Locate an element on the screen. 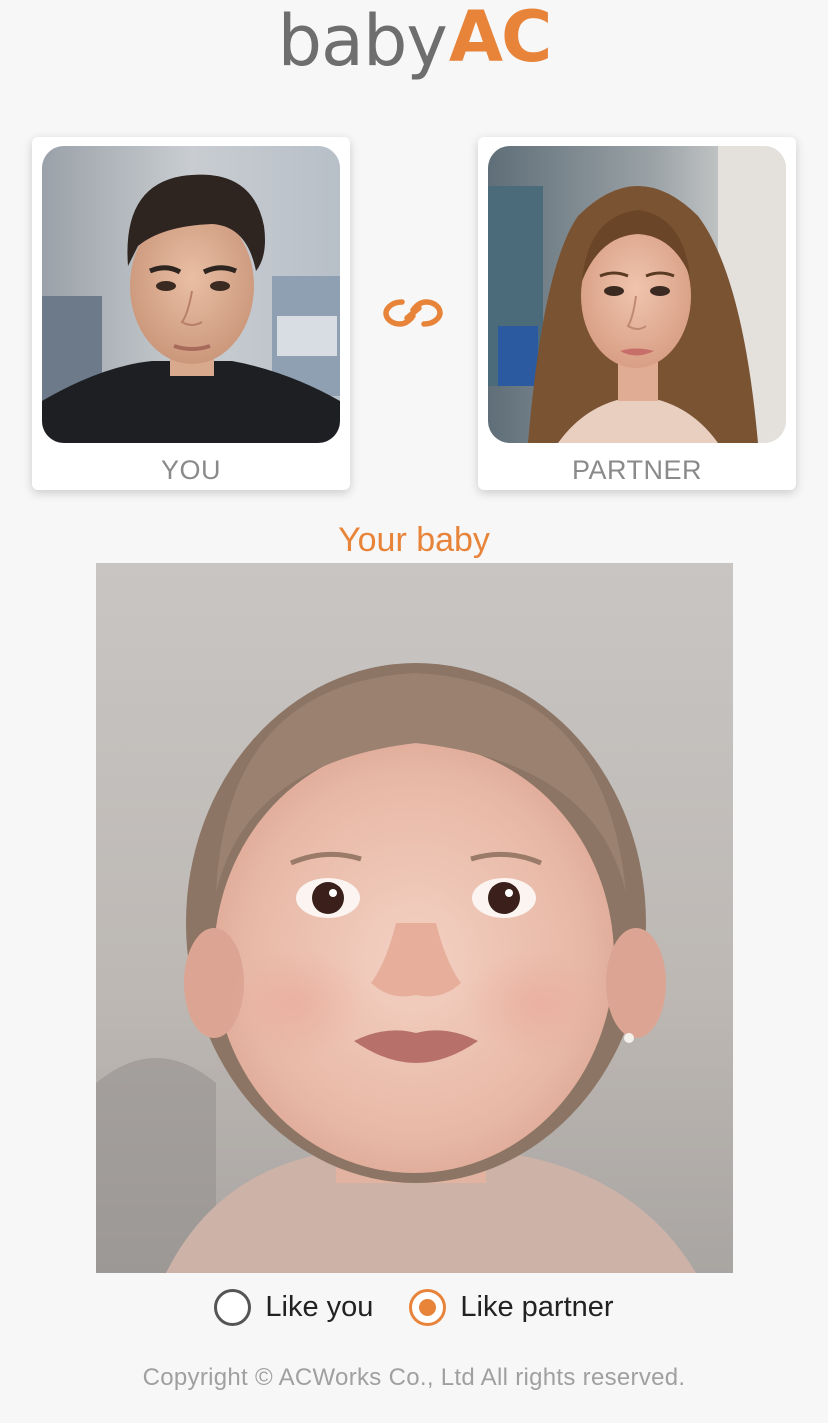 This screenshot has height=1423, width=828. female-portrait-photo is located at coordinates (637, 294).